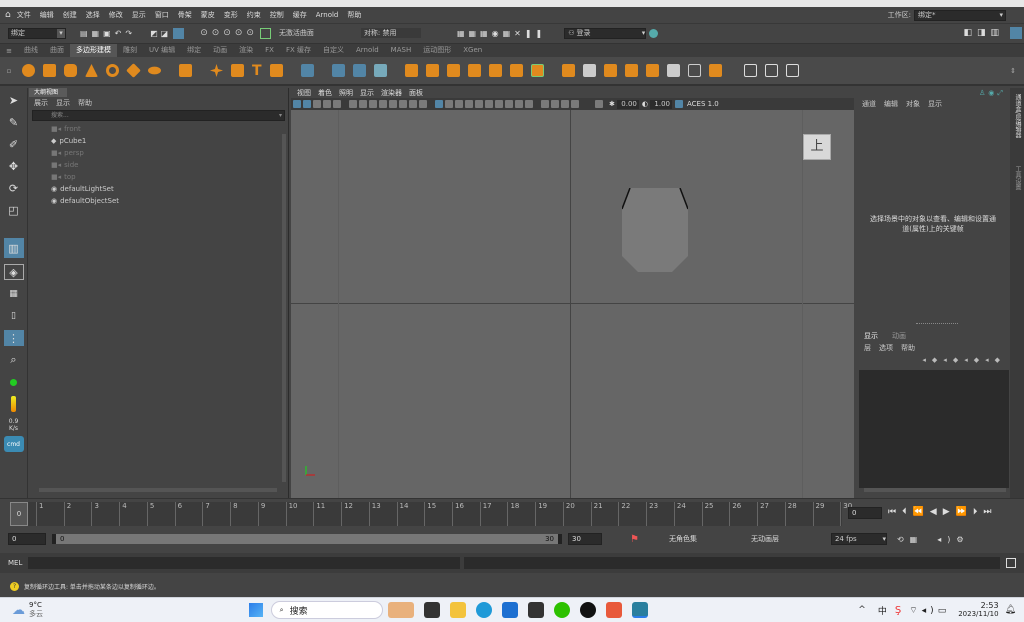  What do you see at coordinates (673, 70) in the screenshot?
I see `offset-loop-icon` at bounding box center [673, 70].